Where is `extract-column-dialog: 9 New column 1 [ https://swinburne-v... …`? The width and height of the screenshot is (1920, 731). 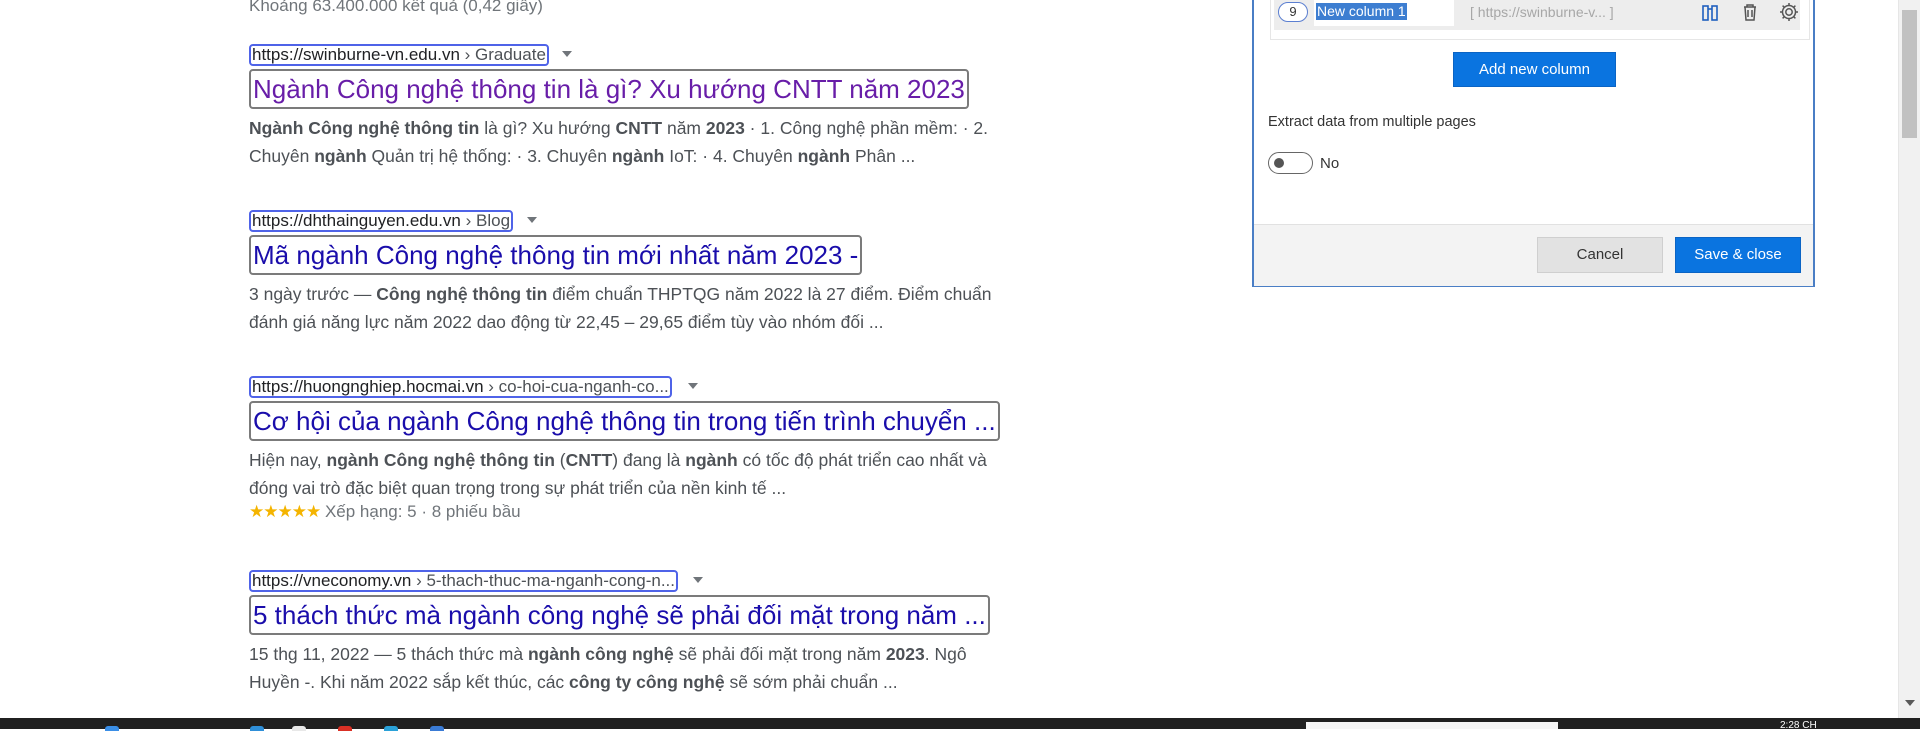
extract-column-dialog: 9 New column 1 [ https://swinburne-v... … is located at coordinates (1533, 143).